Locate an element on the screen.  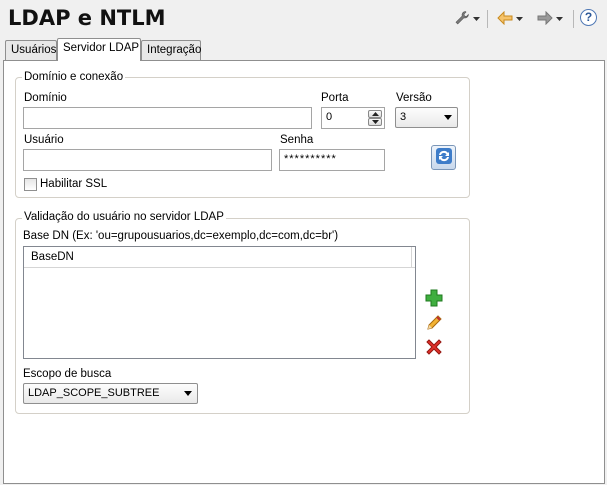
wrench-icon is located at coordinates (462, 19).